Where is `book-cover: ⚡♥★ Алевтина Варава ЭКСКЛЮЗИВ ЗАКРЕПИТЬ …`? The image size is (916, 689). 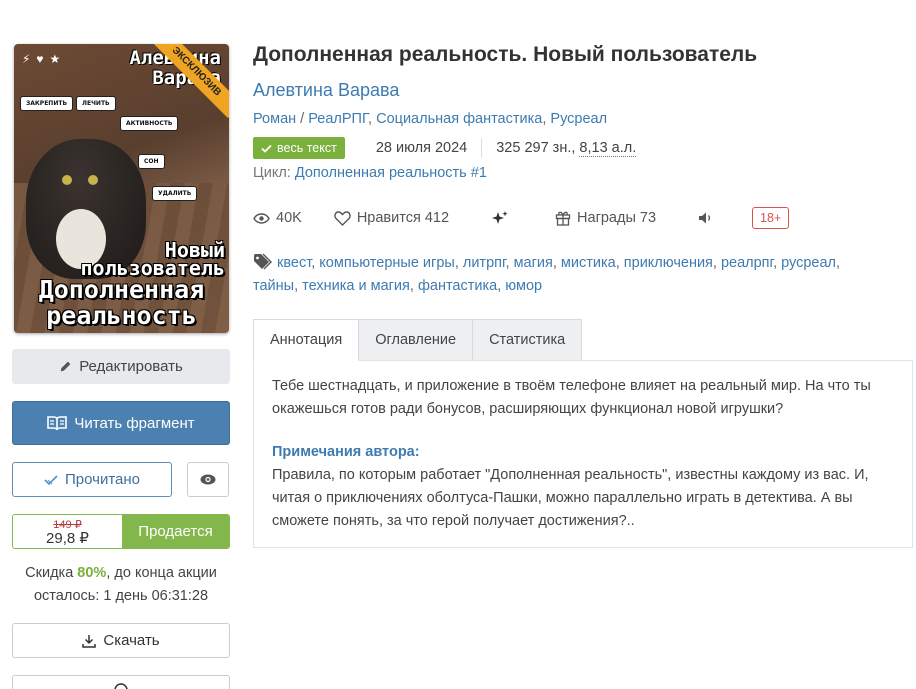
book-cover: ⚡♥★ Алевтина Варава ЭКСКЛЮЗИВ ЗАКРЕПИТЬ … is located at coordinates (121, 188).